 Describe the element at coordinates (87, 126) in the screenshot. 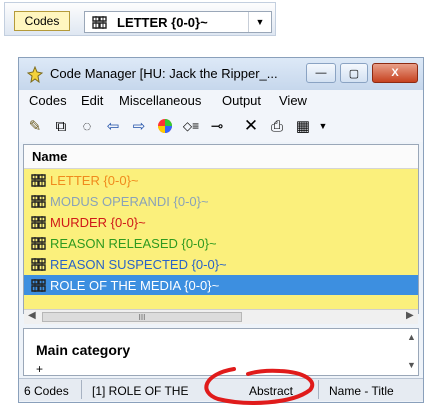

I see `comment-icon: ◌` at that location.